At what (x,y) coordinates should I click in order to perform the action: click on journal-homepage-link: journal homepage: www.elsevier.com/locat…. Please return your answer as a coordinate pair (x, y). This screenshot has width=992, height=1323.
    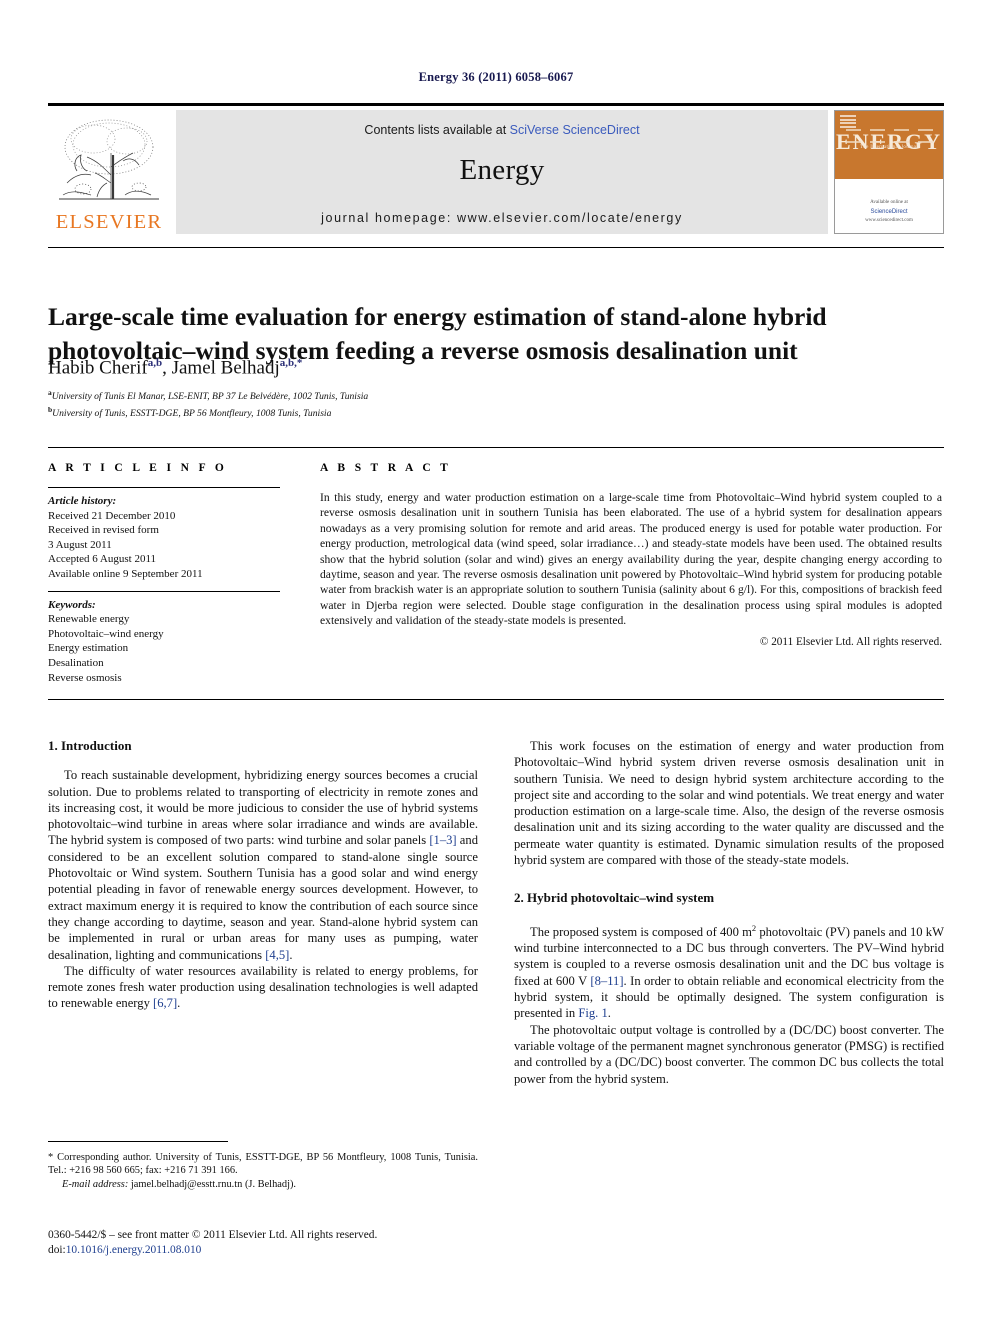
    Looking at the image, I should click on (502, 218).